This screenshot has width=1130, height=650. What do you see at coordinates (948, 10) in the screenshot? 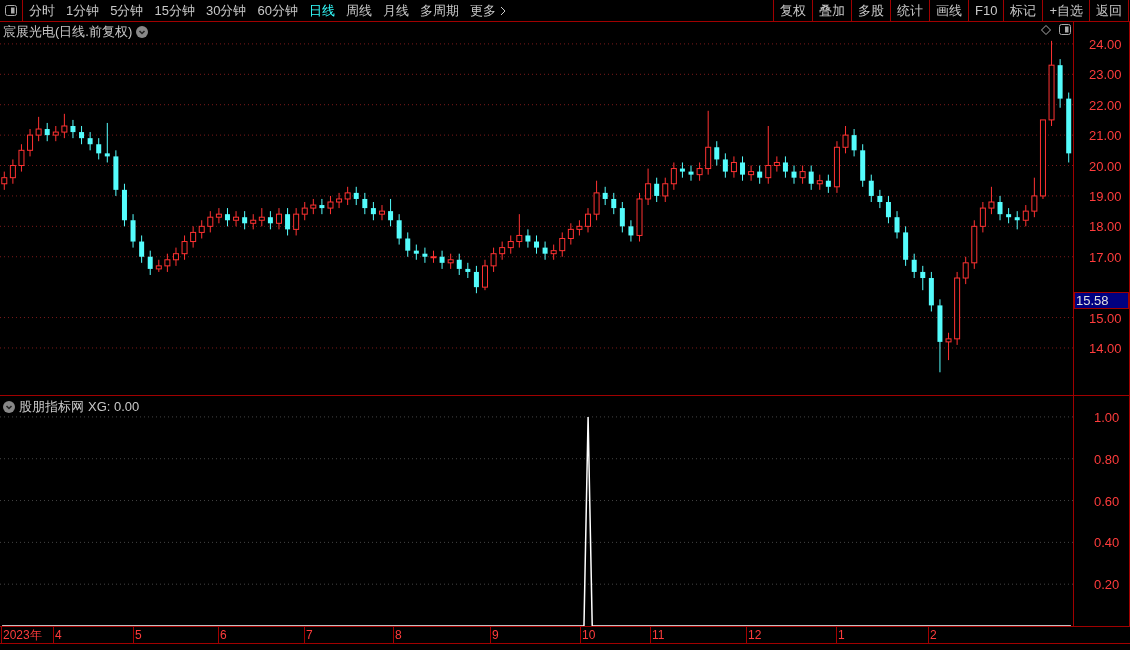
I see `toolbar-button: 画线` at bounding box center [948, 10].